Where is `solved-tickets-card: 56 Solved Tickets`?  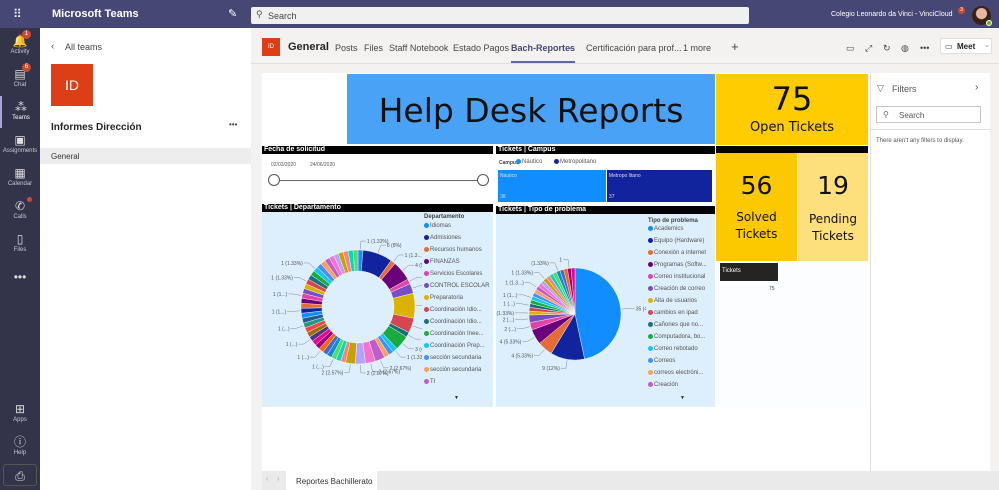
solved-tickets-card: 56 Solved Tickets is located at coordinates (756, 207).